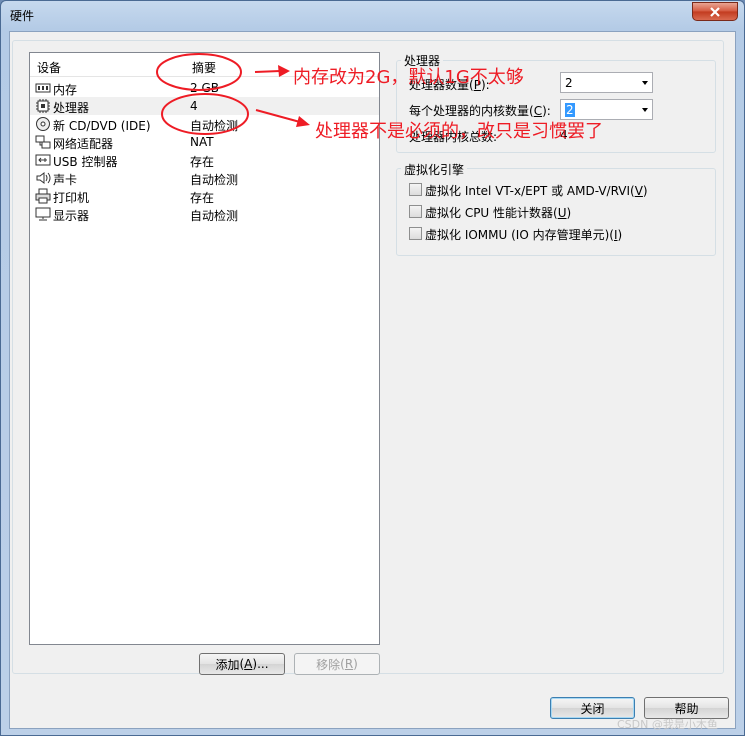  What do you see at coordinates (199, 72) in the screenshot?
I see `memory-highlight-circle` at bounding box center [199, 72].